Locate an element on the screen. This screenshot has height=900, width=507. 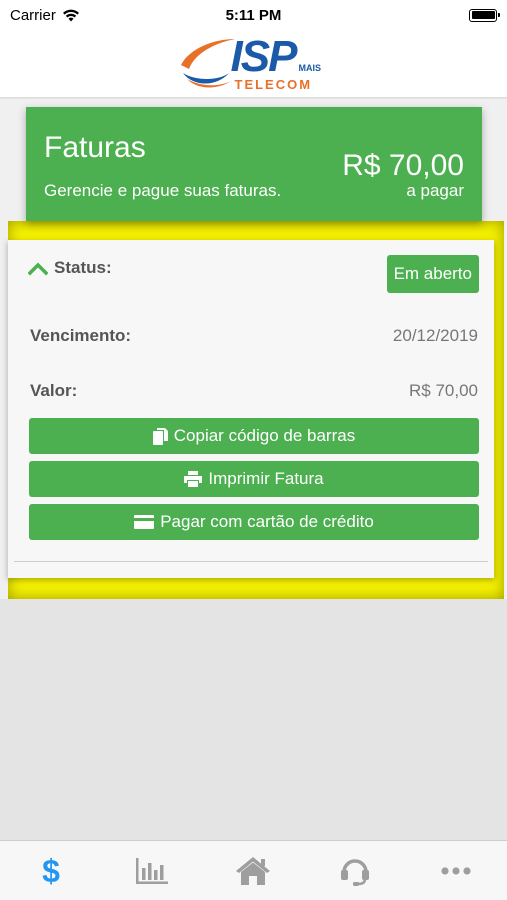
credit-card-icon is located at coordinates (144, 522).